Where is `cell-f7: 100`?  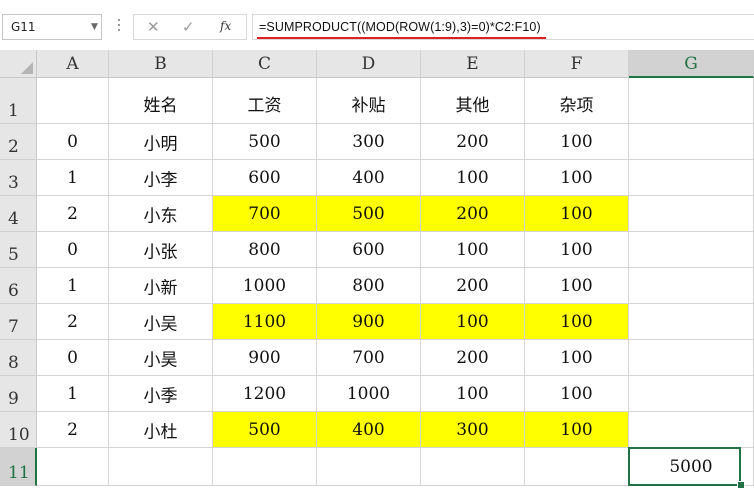
cell-f7: 100 is located at coordinates (577, 322).